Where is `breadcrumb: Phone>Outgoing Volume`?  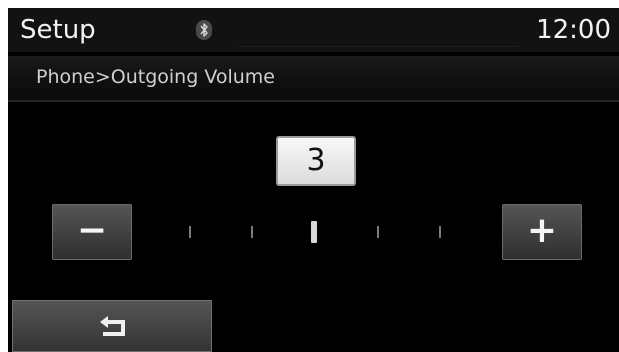
breadcrumb: Phone>Outgoing Volume is located at coordinates (313, 79).